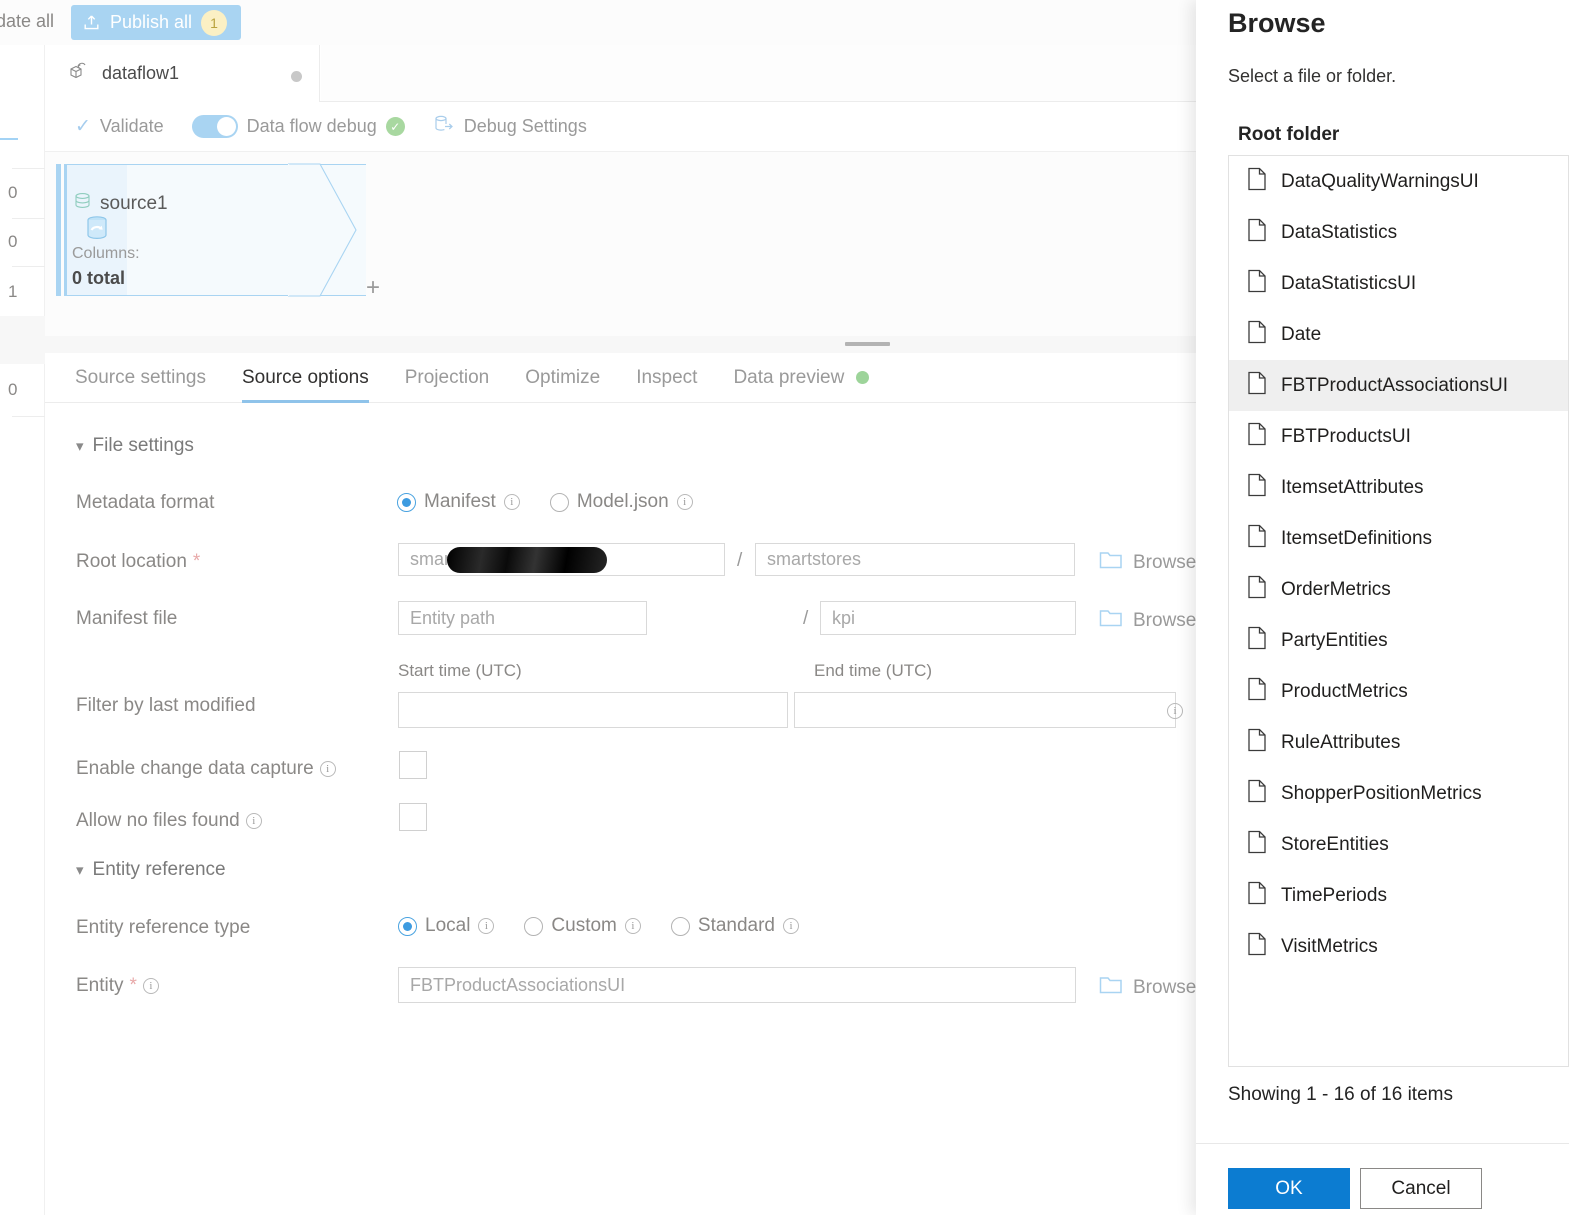  I want to click on root-location-folder-input: smartstores, so click(915, 559).